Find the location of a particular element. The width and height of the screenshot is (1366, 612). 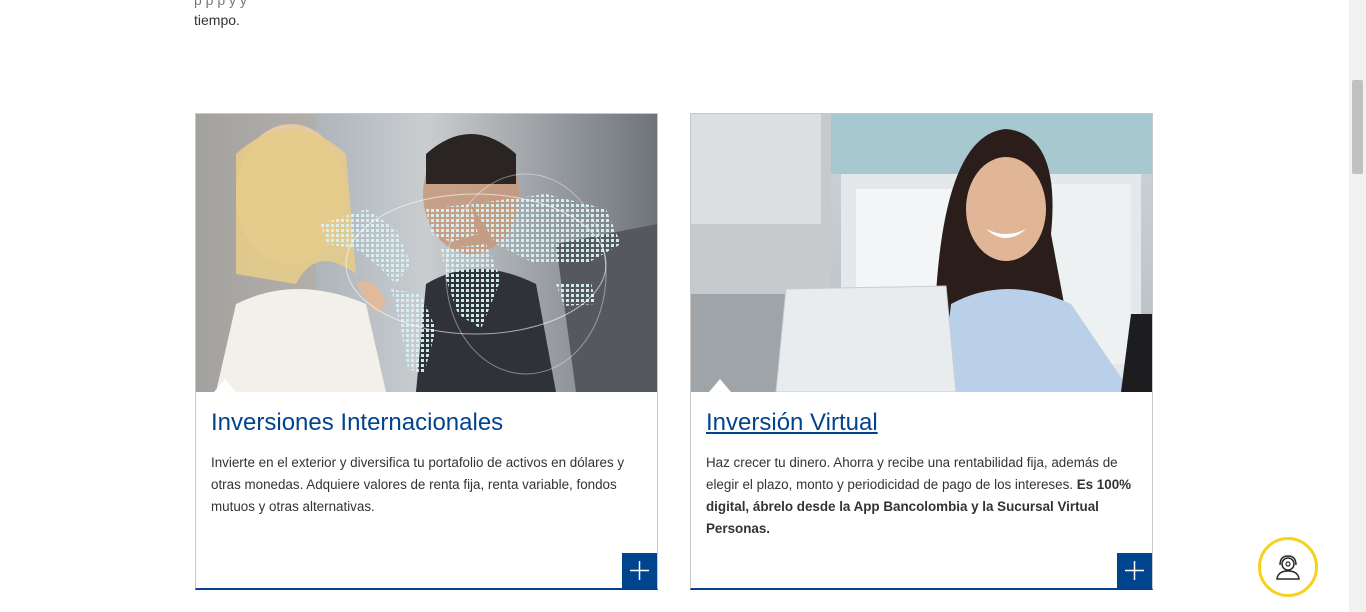

page-scrollbar is located at coordinates (1357, 306).